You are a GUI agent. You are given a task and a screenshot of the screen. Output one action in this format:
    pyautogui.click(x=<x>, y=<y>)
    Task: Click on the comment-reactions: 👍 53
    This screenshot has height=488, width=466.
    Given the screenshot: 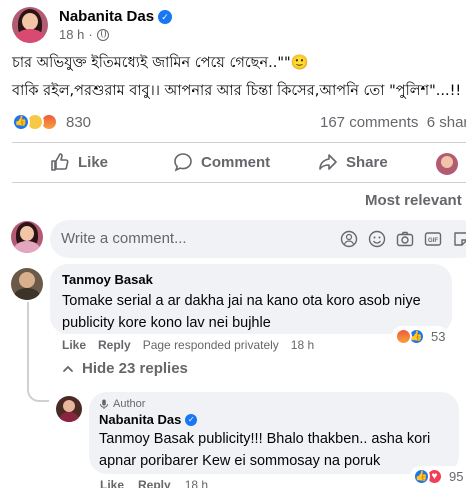 What is the action you would take?
    pyautogui.click(x=420, y=336)
    